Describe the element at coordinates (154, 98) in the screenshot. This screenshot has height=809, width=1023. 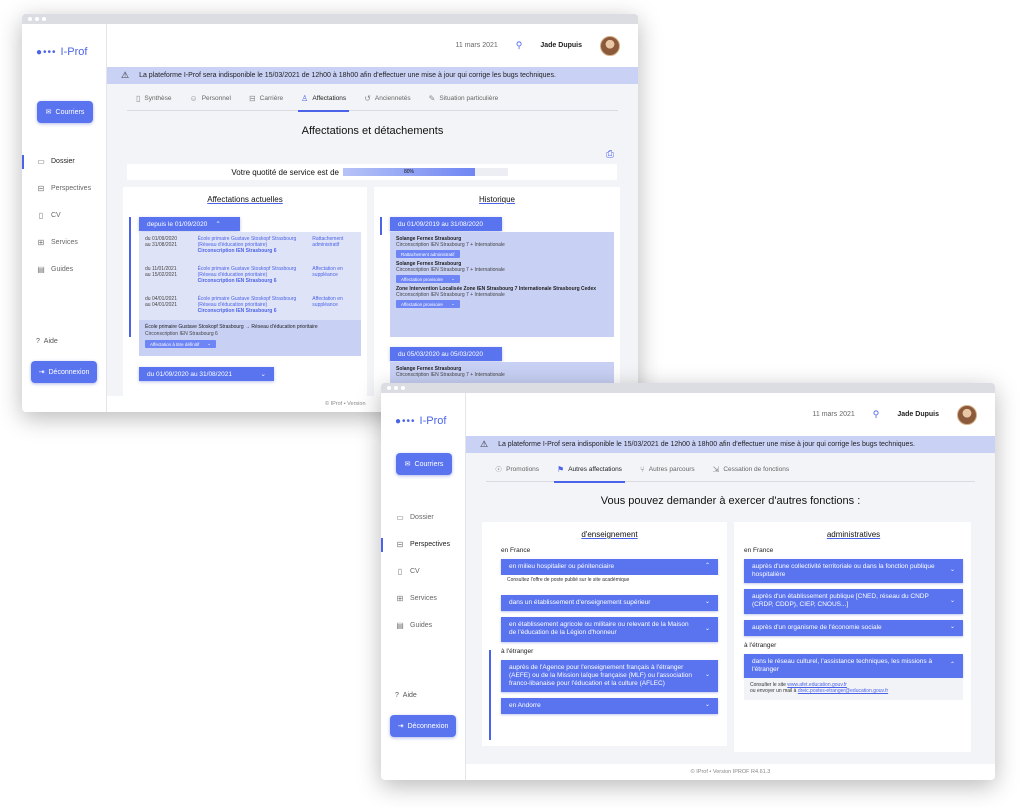
I see `tab-synthese: ▯ Synthèse` at that location.